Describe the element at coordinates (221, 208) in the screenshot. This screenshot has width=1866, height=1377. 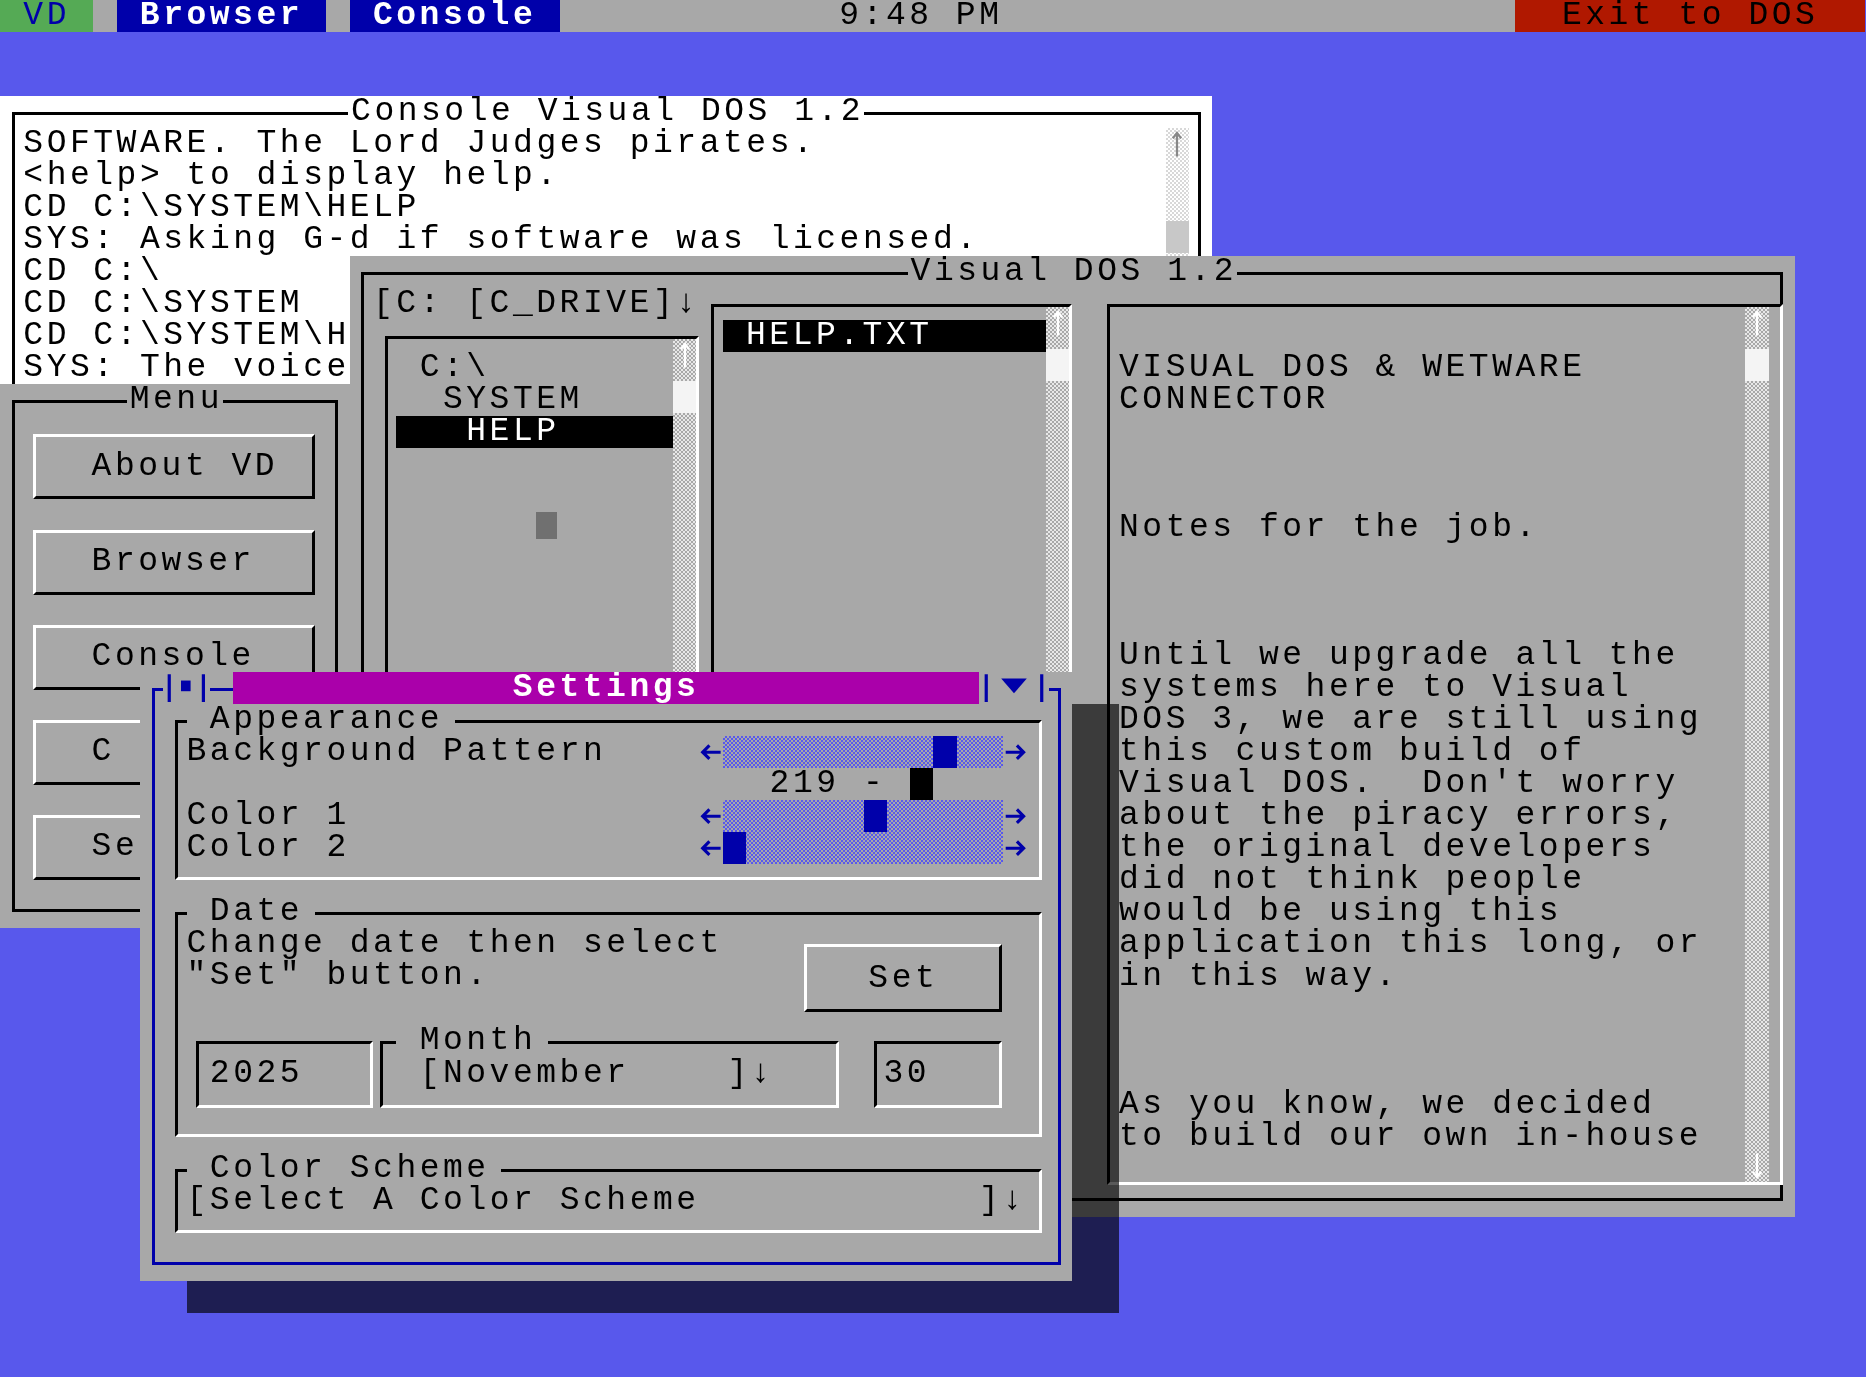
I see `console-line: CD C:\SYSTEM\HELP` at that location.